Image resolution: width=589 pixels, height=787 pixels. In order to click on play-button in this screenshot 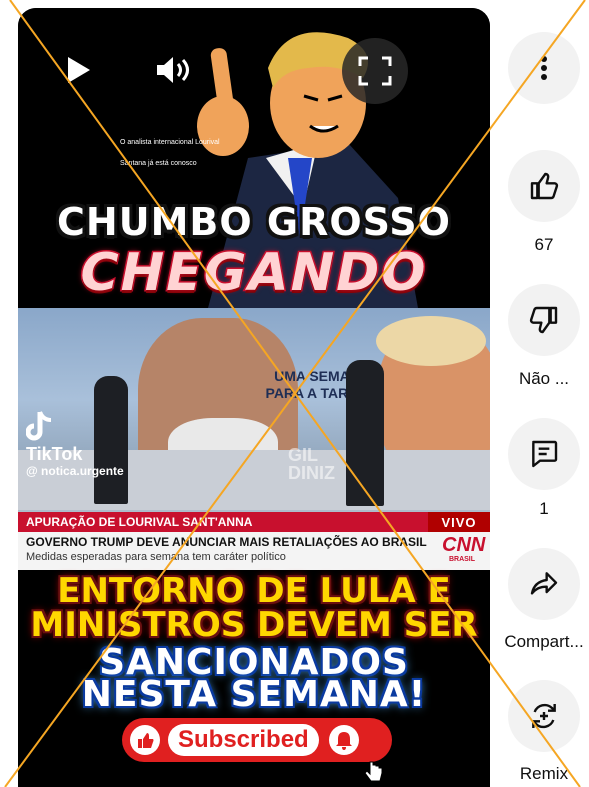, I will do `click(78, 70)`.